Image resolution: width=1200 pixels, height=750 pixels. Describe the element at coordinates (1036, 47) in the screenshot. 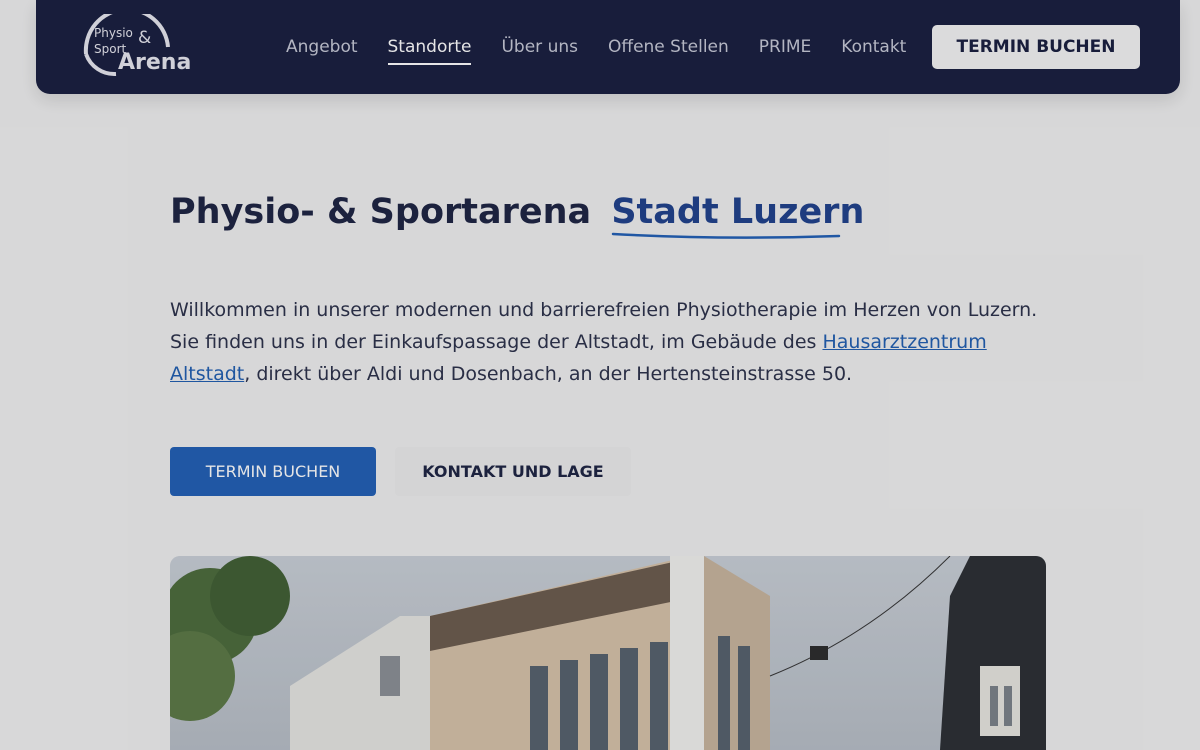

I see `nav-book-appointment-button: TERMIN BUCHEN` at that location.